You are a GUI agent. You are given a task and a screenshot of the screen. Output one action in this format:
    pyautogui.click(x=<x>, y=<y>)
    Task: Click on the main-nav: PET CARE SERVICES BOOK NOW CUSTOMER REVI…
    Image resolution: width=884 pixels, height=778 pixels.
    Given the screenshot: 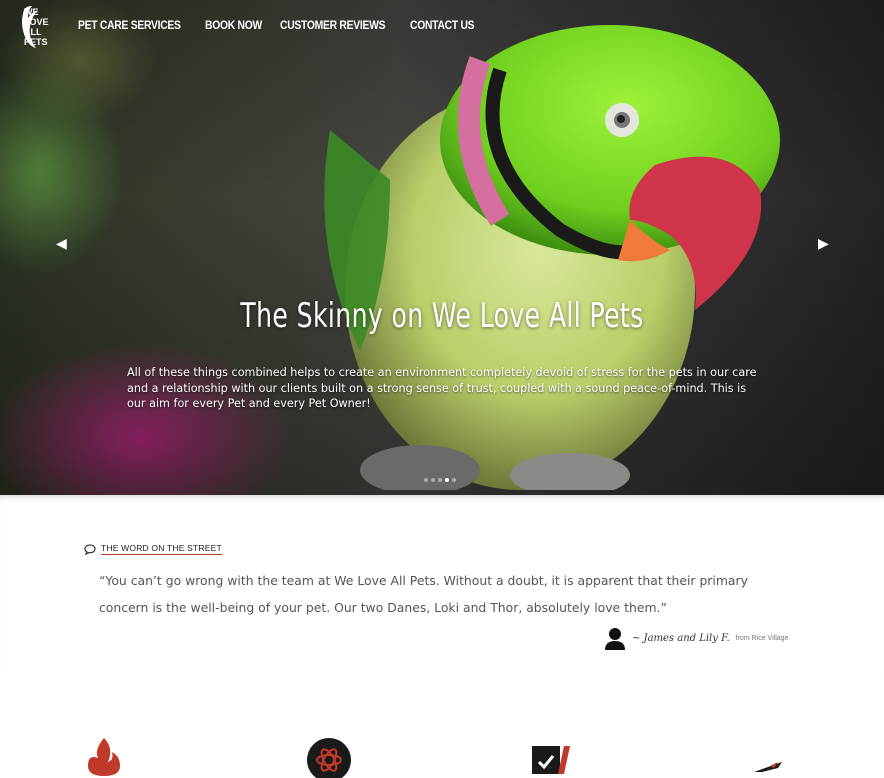 What is the action you would take?
    pyautogui.click(x=281, y=25)
    